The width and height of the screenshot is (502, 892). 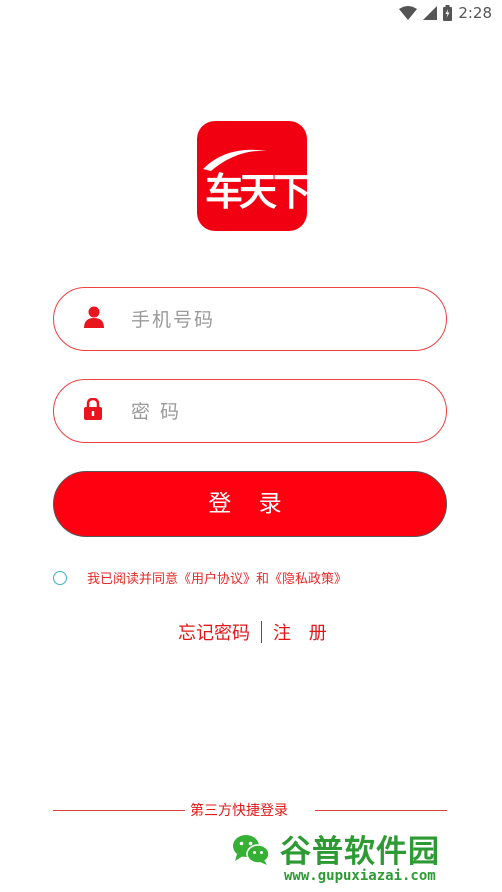 I want to click on status-time: 2:28, so click(x=475, y=13).